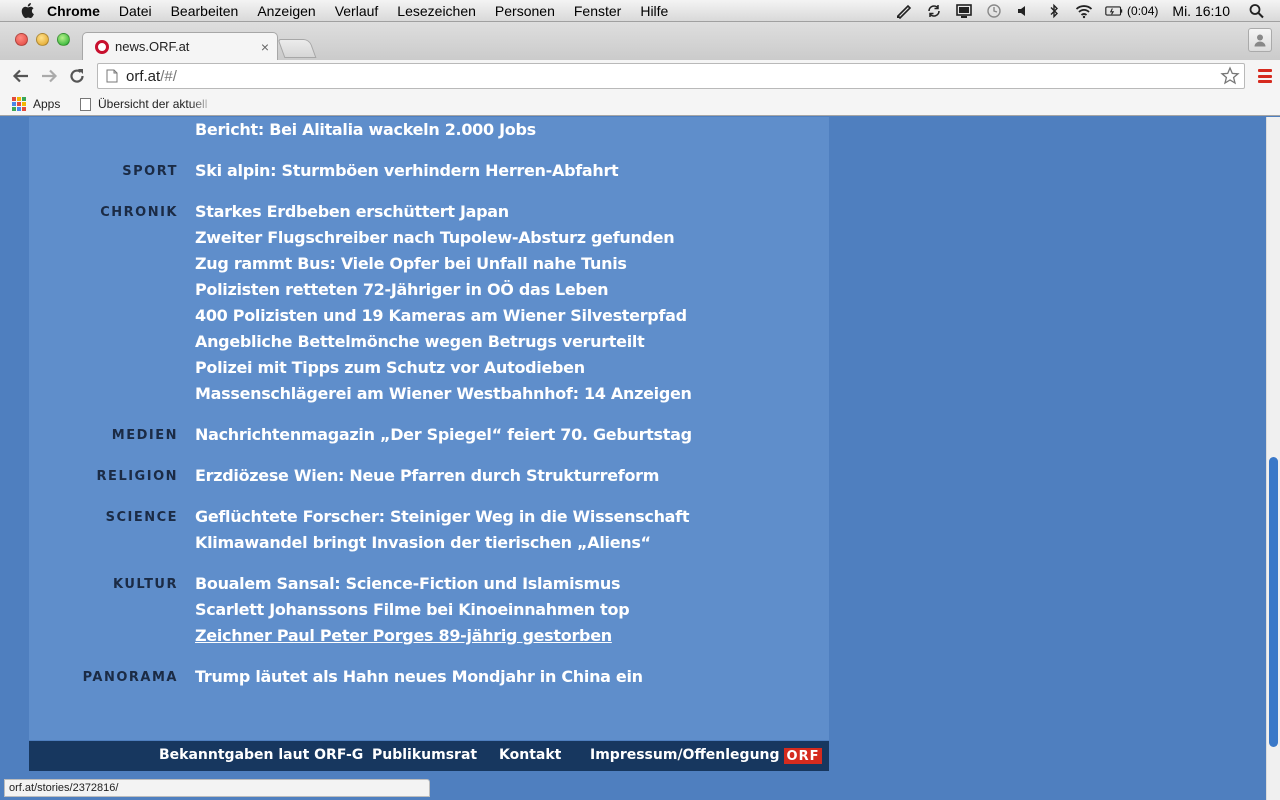 Image resolution: width=1280 pixels, height=800 pixels. What do you see at coordinates (1024, 11) in the screenshot?
I see `volume-icon` at bounding box center [1024, 11].